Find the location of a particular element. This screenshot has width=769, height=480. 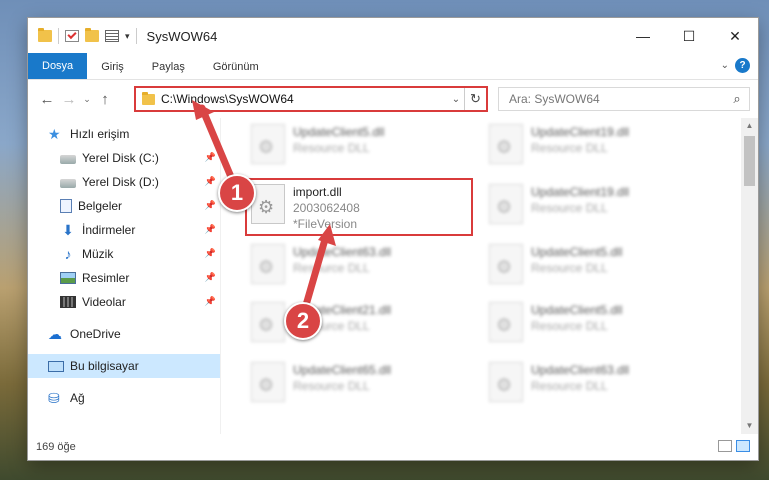

address-dropdown-chevron-icon: ⌄ is located at coordinates (456, 99).